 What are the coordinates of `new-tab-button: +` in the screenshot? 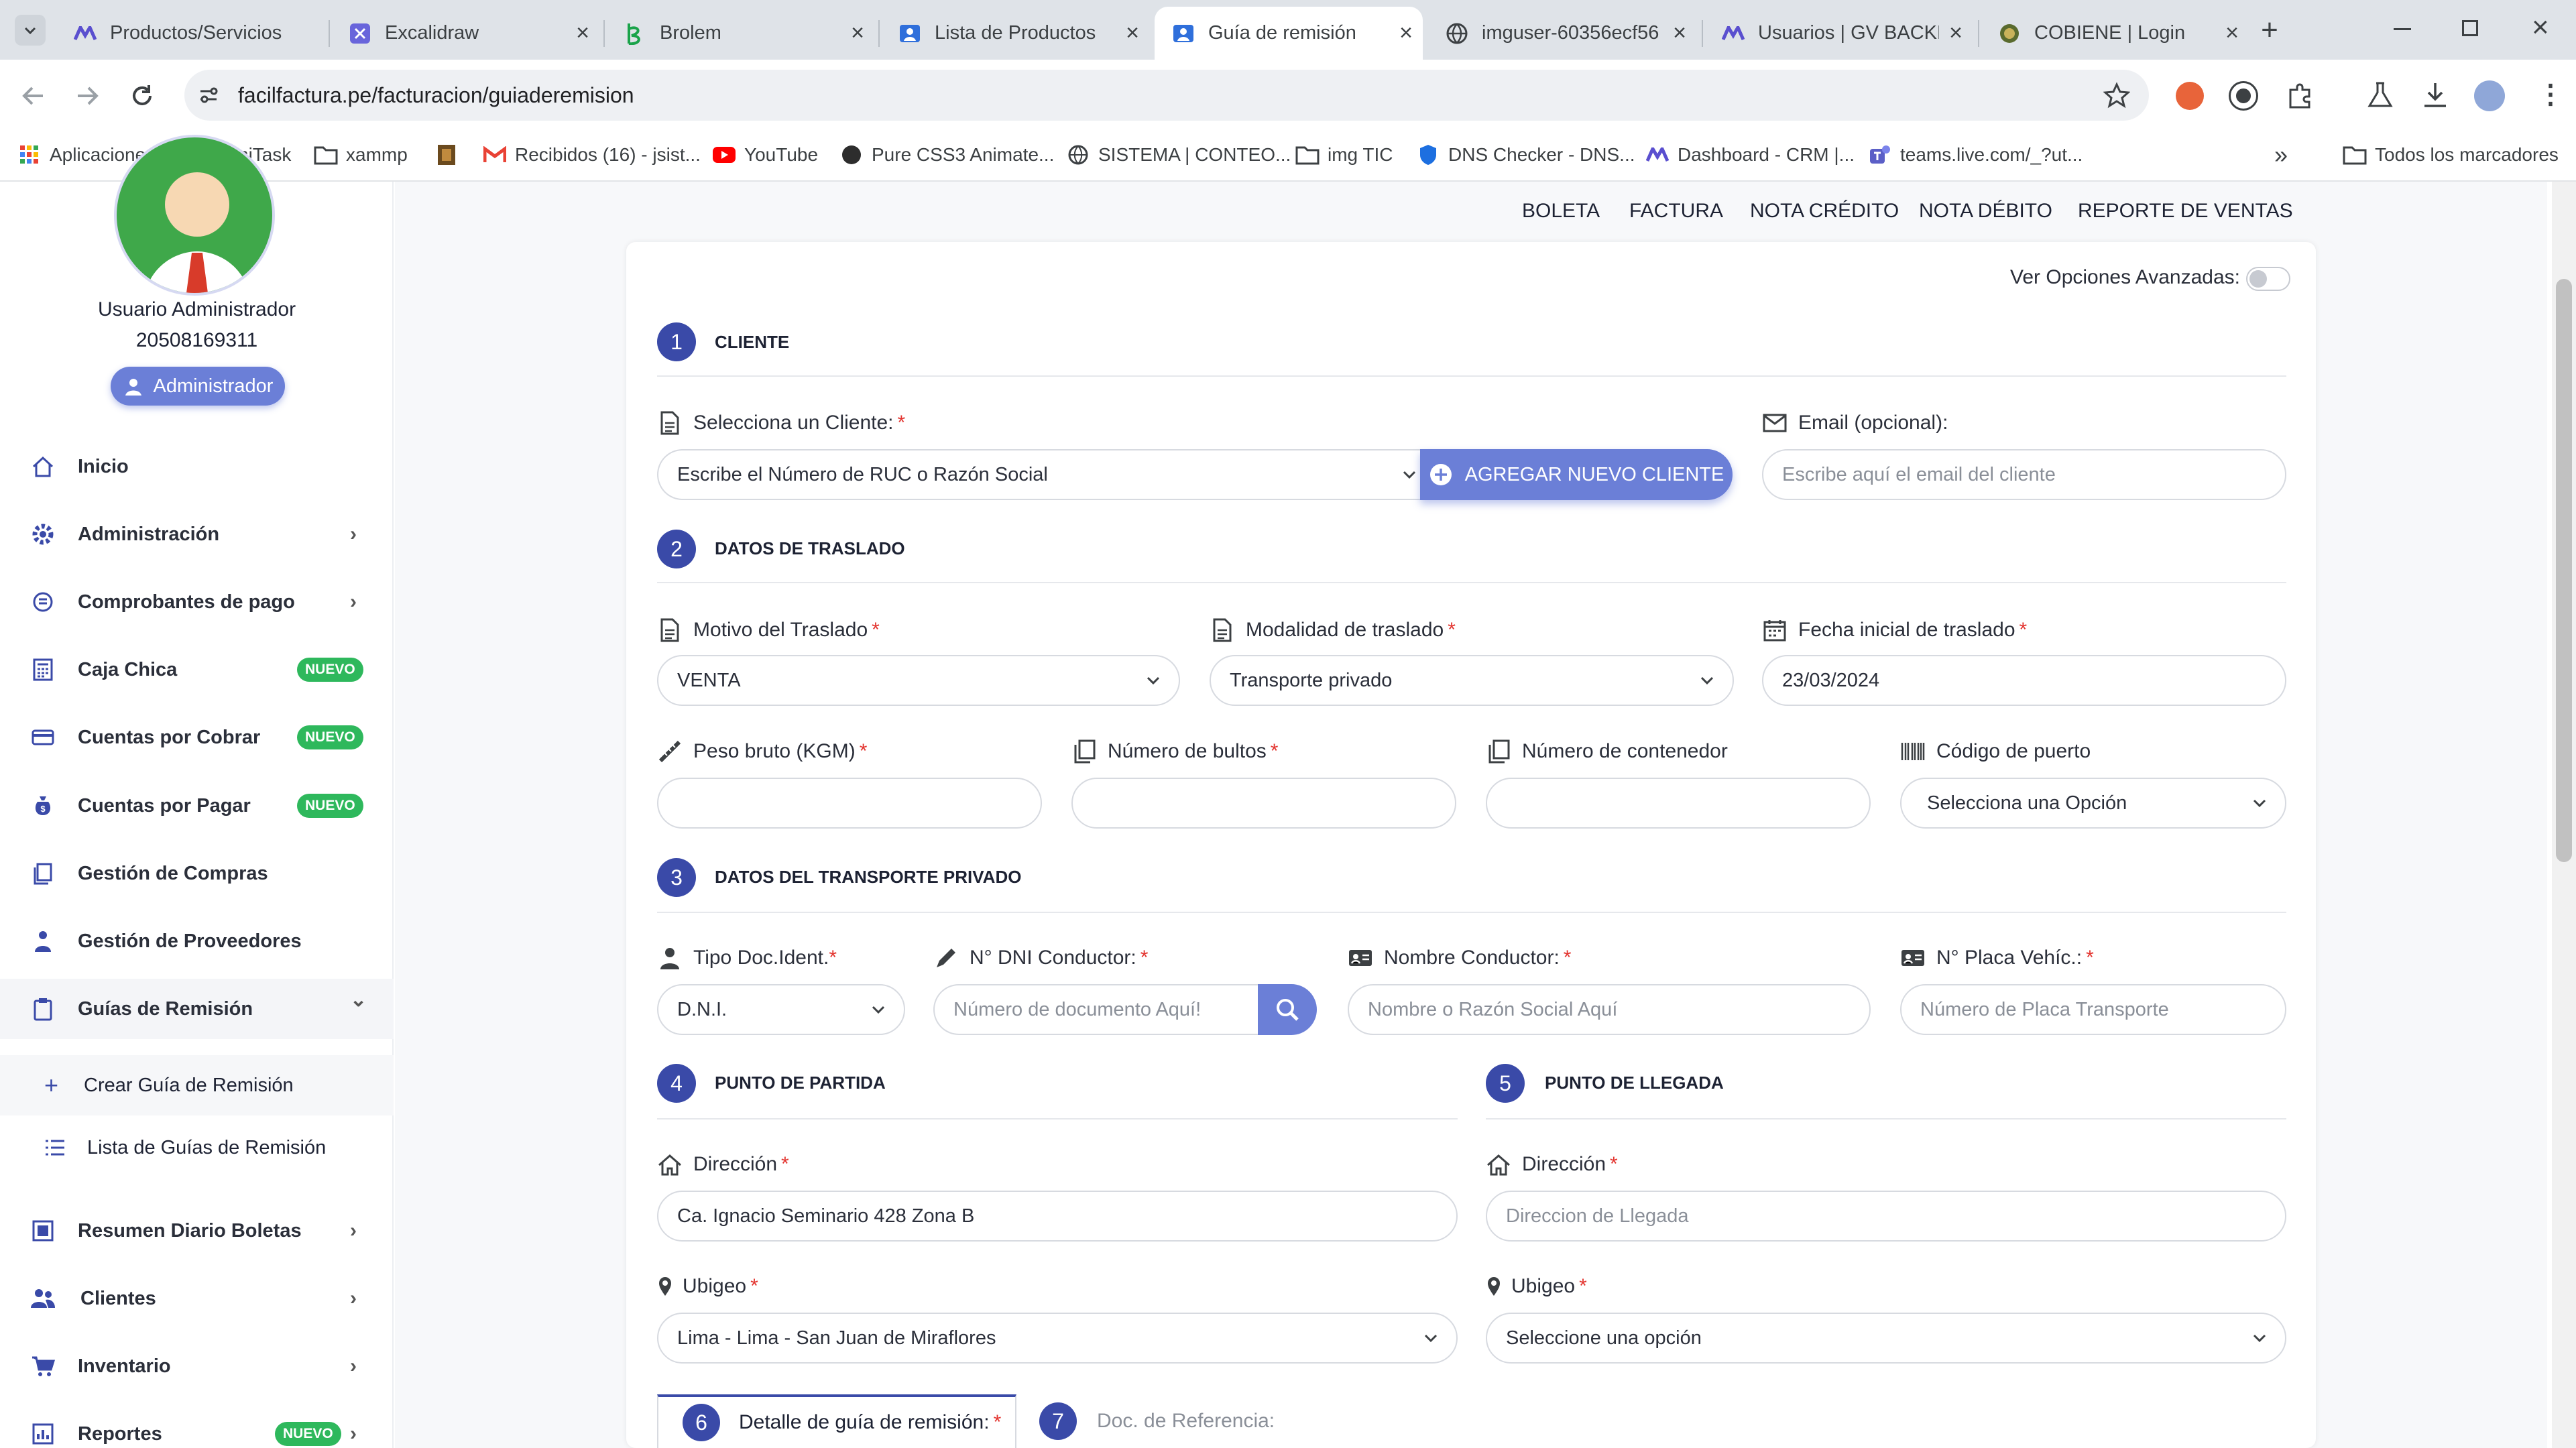 It's located at (2269, 30).